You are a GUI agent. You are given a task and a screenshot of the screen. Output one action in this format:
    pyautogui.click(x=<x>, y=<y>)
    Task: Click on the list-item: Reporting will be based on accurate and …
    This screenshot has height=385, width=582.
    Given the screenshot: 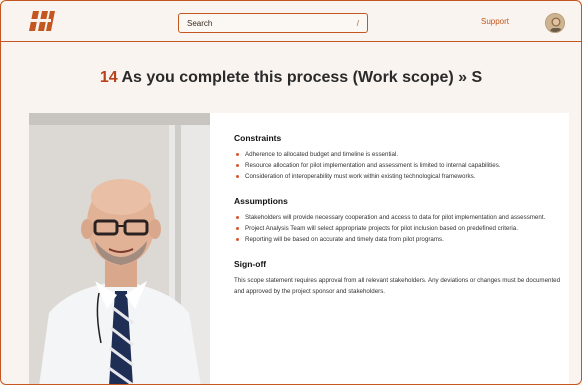 What is the action you would take?
    pyautogui.click(x=399, y=239)
    